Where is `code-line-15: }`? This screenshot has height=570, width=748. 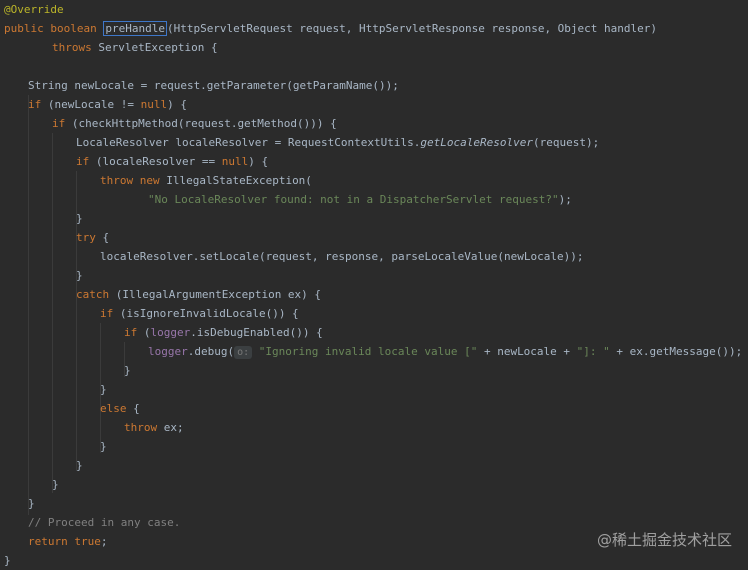 code-line-15: } is located at coordinates (79, 275).